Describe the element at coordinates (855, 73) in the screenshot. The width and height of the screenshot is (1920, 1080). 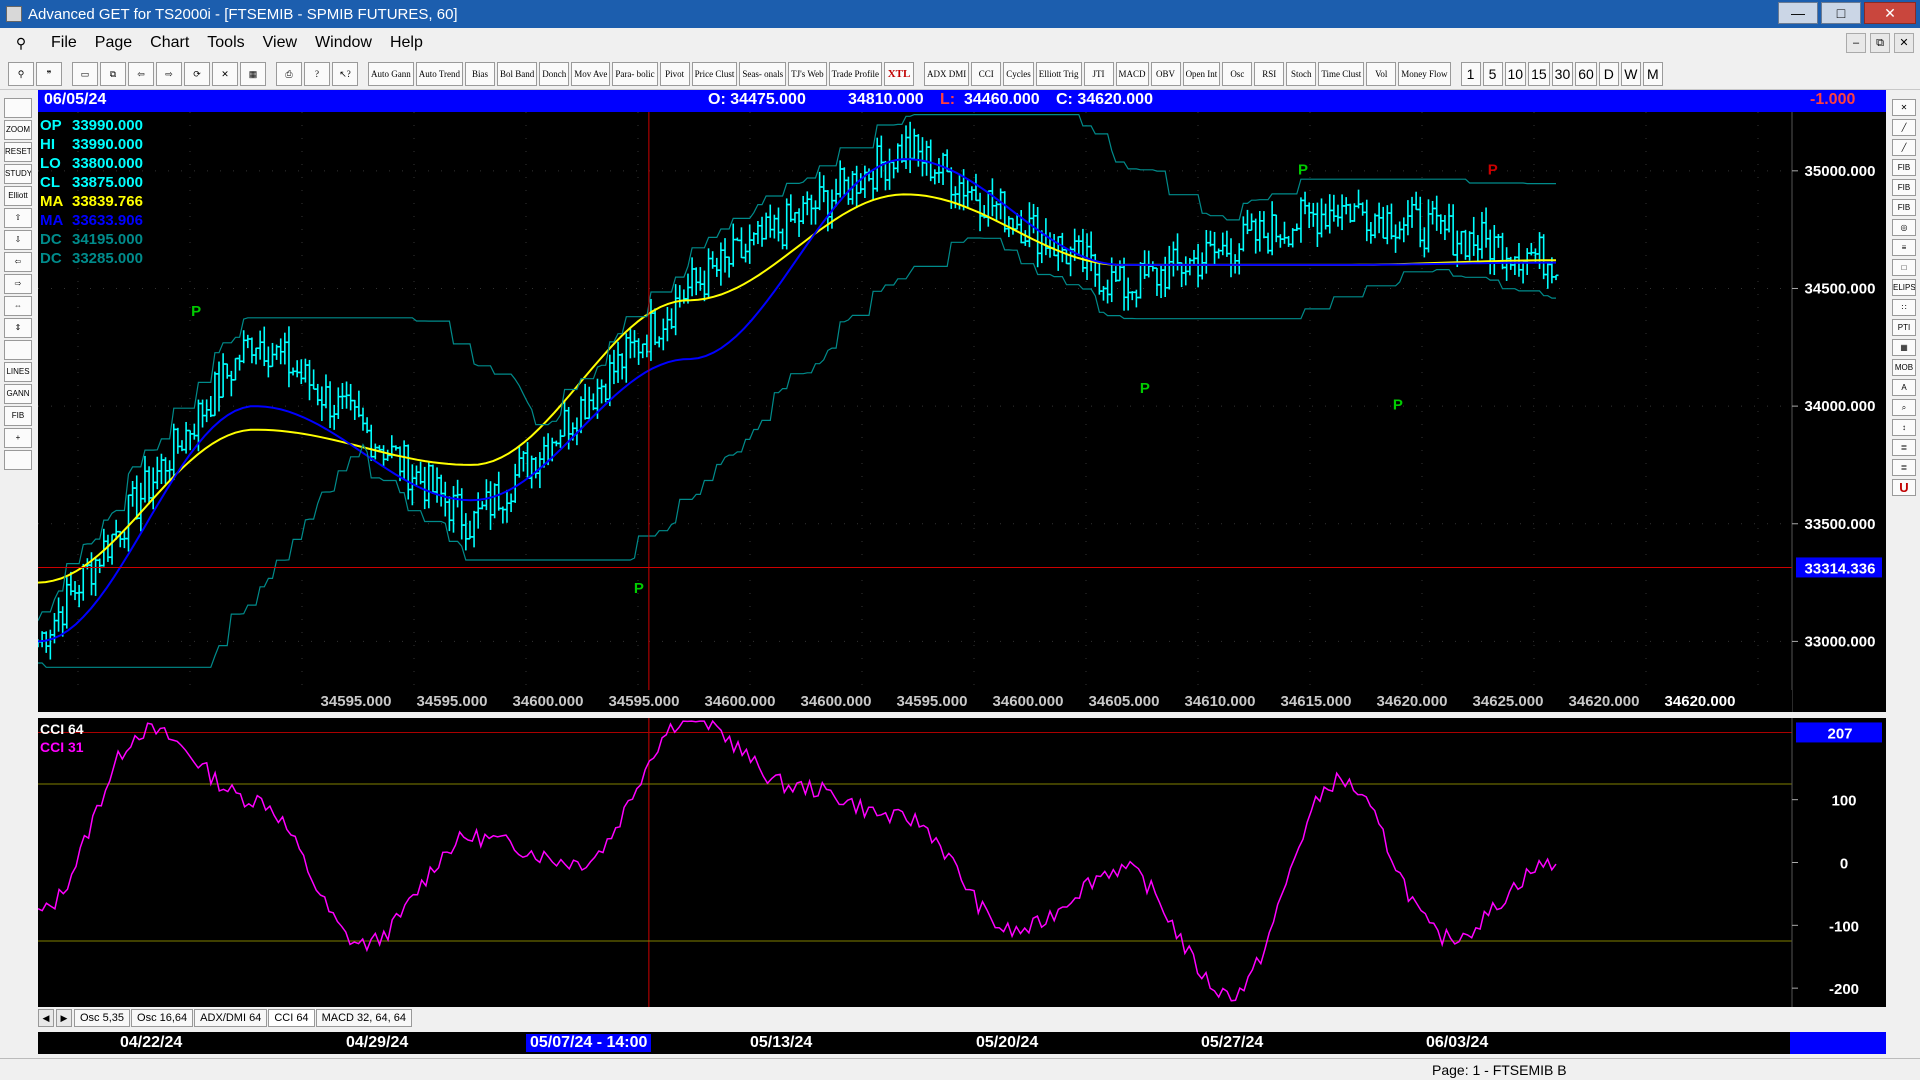
I see `study-button: Trade Profile` at that location.